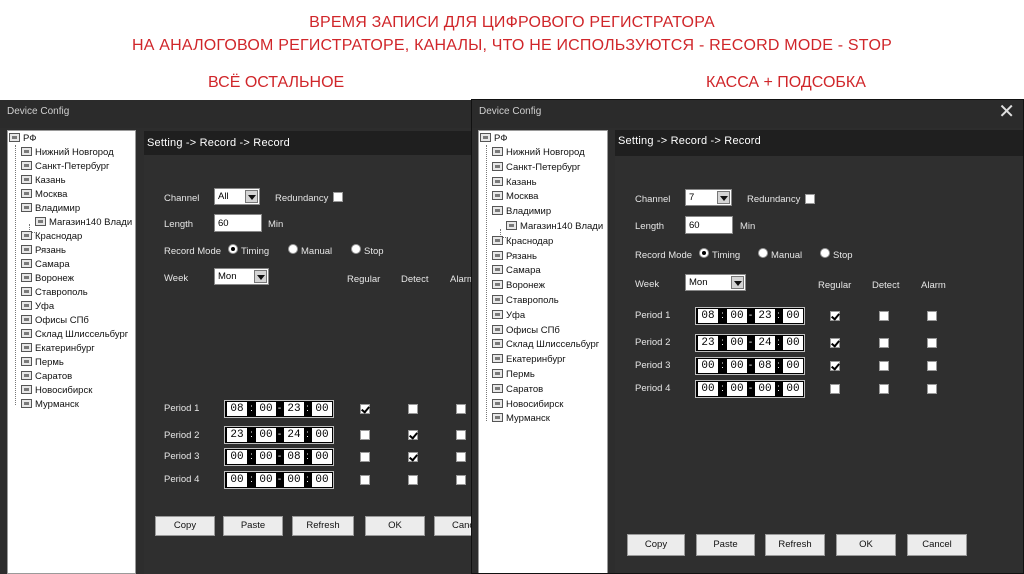 Image resolution: width=1024 pixels, height=574 pixels. Describe the element at coordinates (1006, 111) in the screenshot. I see `close-icon: ✕` at that location.